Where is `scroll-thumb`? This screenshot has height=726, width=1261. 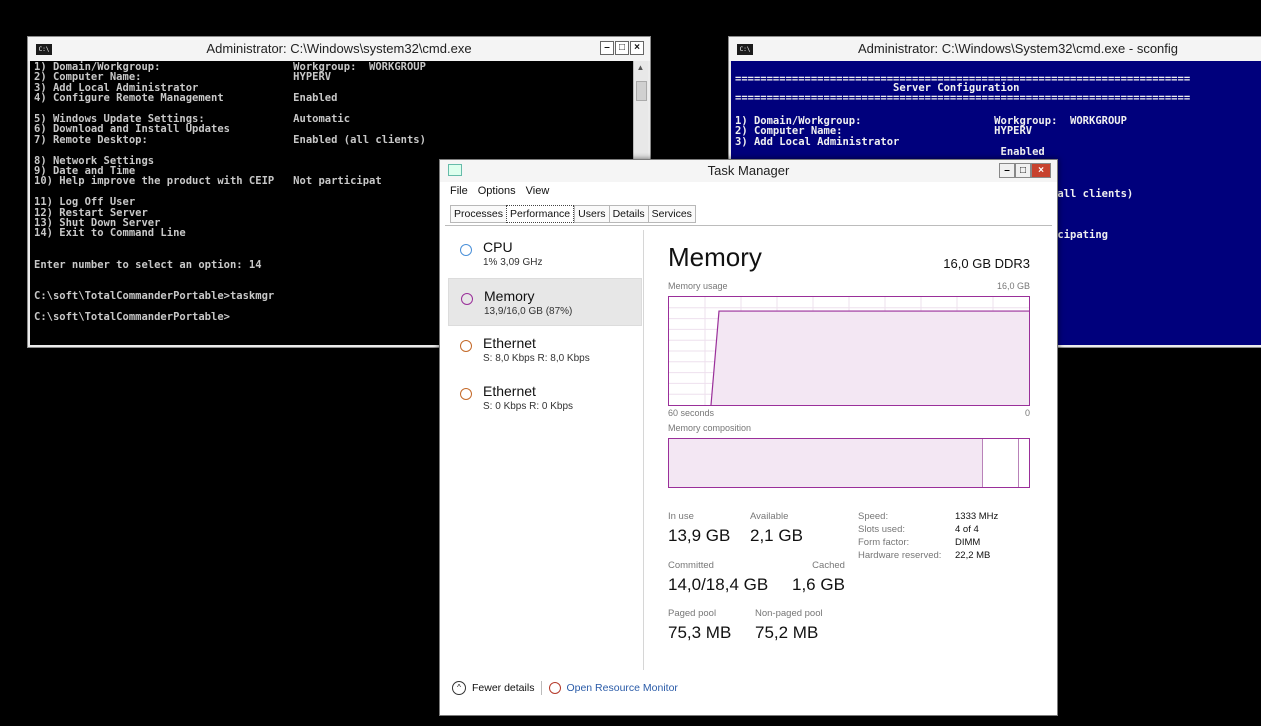
scroll-thumb is located at coordinates (641, 91).